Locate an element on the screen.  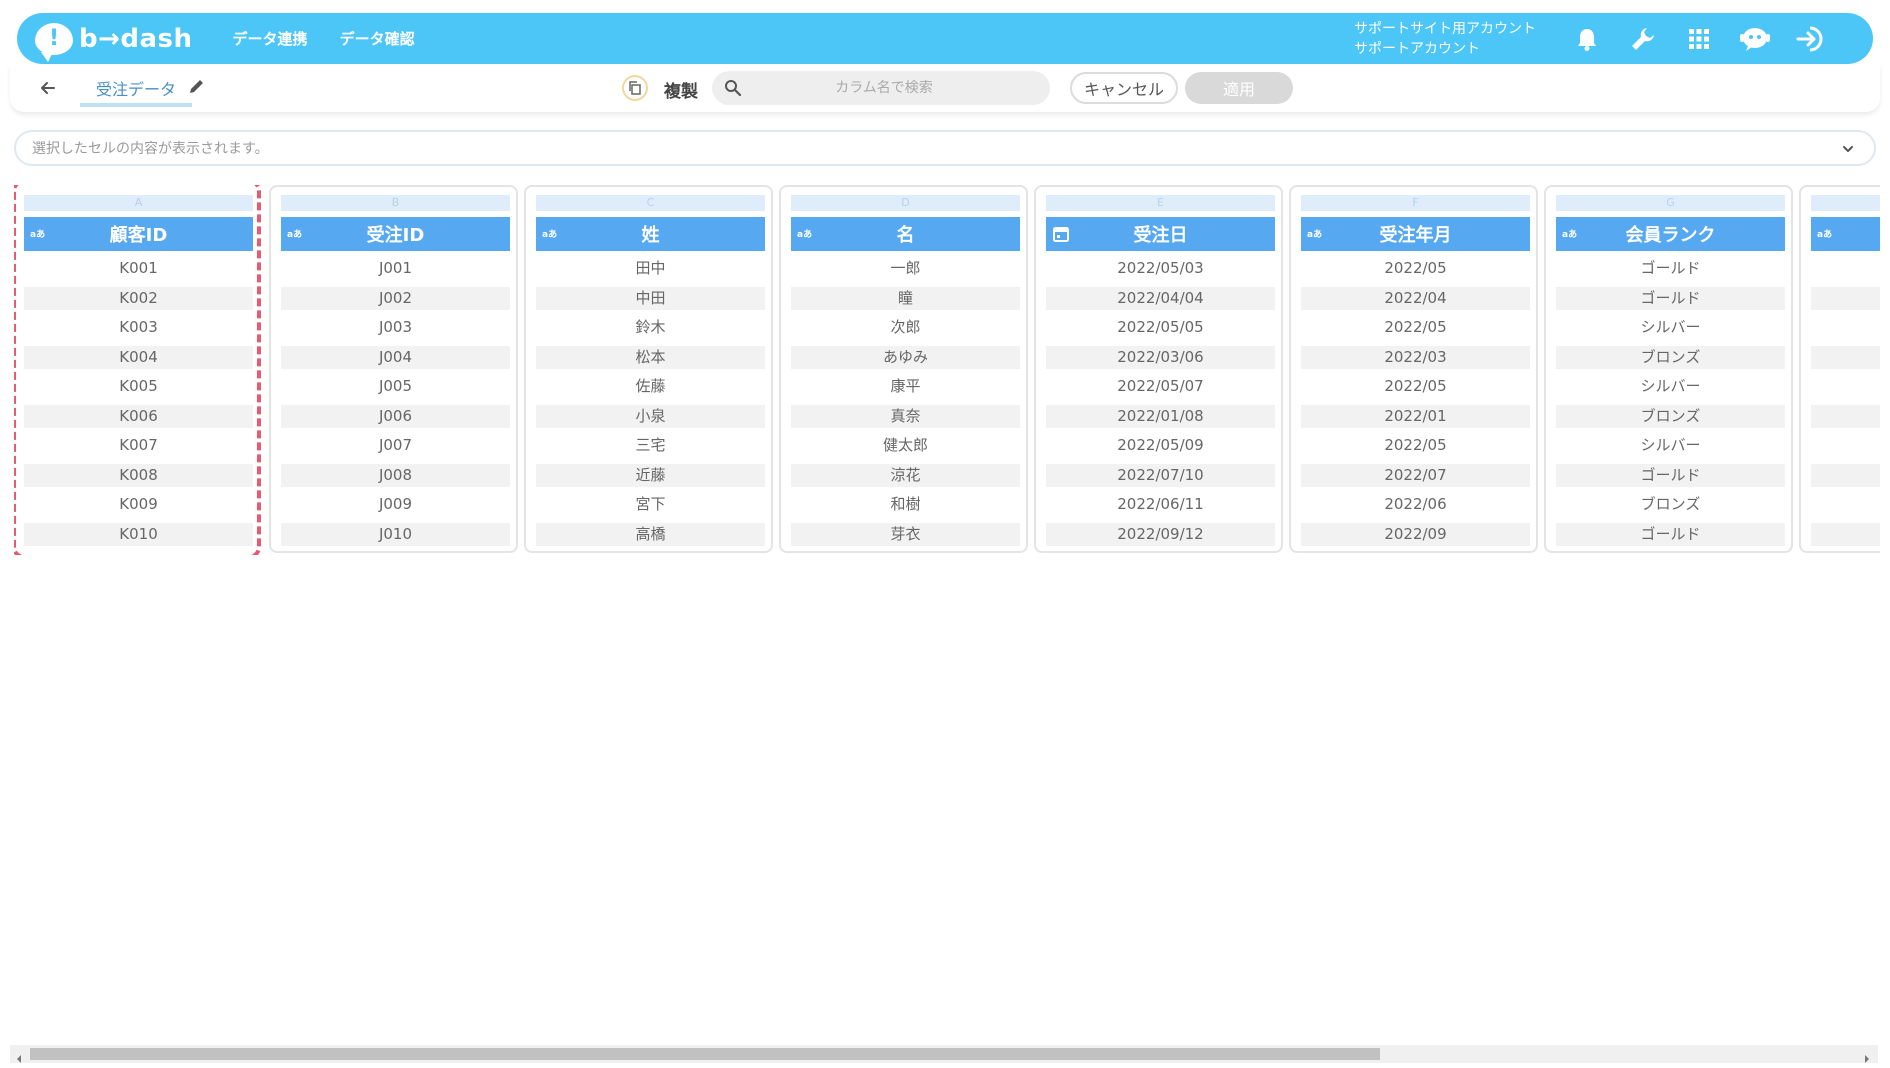
b-dash-logo: ! b→dash is located at coordinates (114, 38).